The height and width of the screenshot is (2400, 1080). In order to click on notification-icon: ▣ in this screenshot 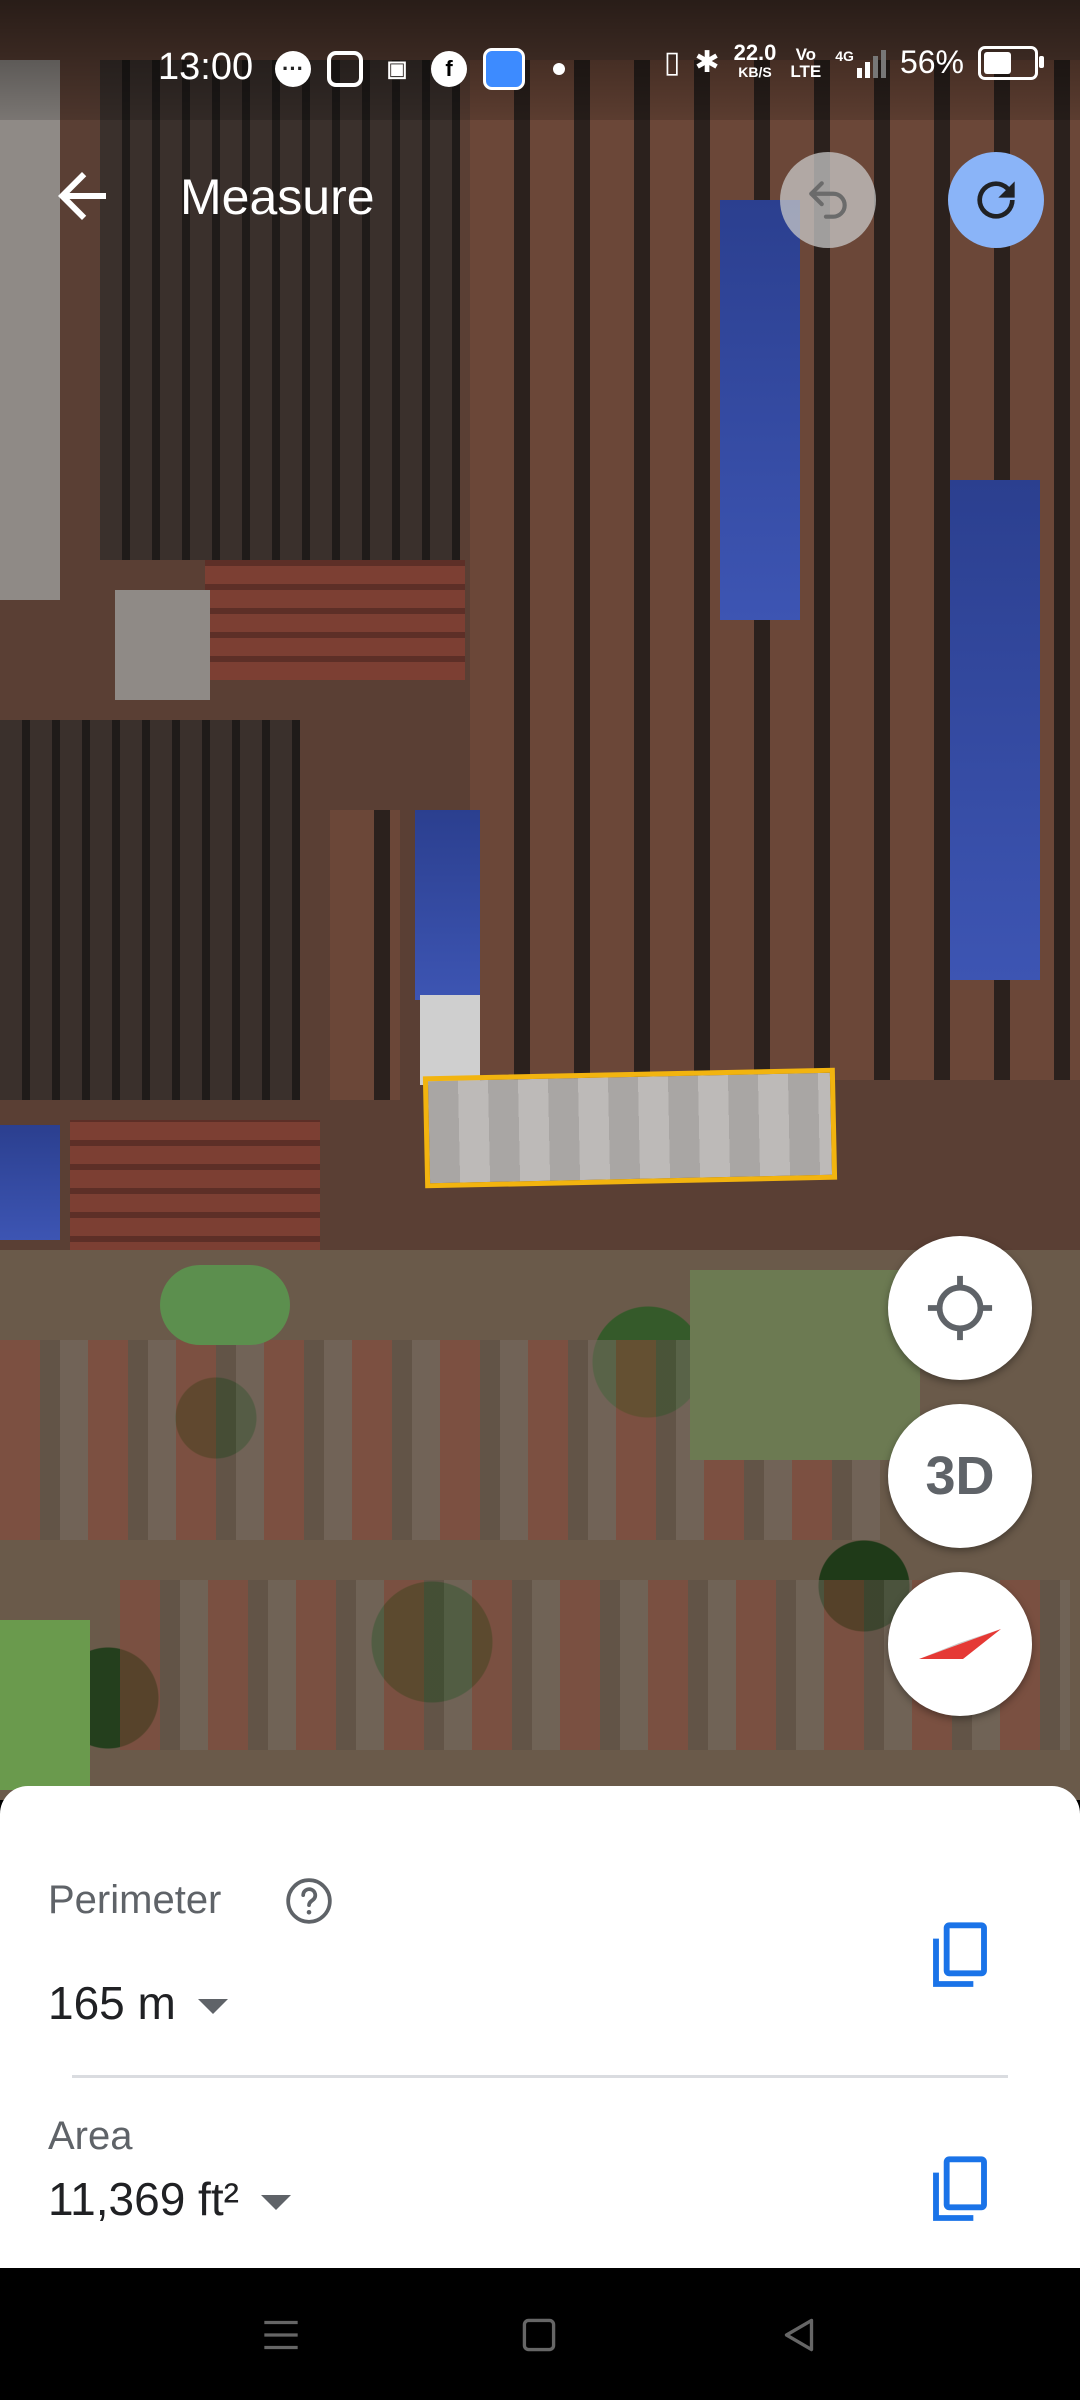, I will do `click(397, 68)`.